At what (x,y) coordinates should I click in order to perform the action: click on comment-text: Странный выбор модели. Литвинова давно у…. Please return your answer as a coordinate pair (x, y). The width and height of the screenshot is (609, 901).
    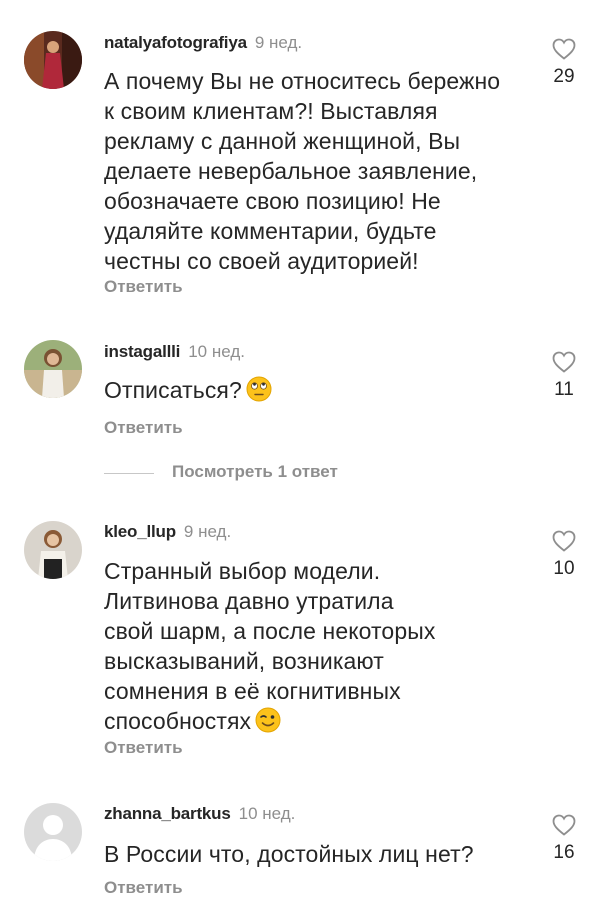
    Looking at the image, I should click on (319, 648).